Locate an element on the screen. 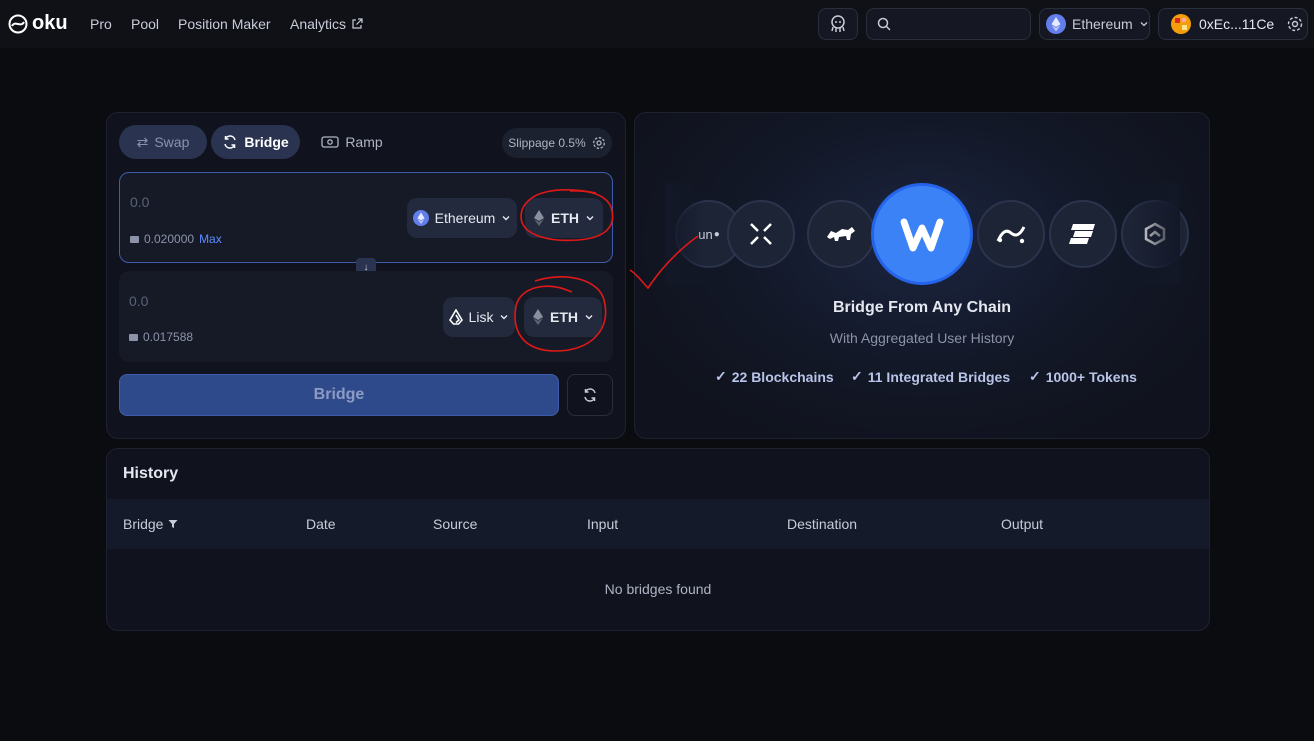 Image resolution: width=1314 pixels, height=741 pixels. nav-link-analytics: Analytics is located at coordinates (326, 24).